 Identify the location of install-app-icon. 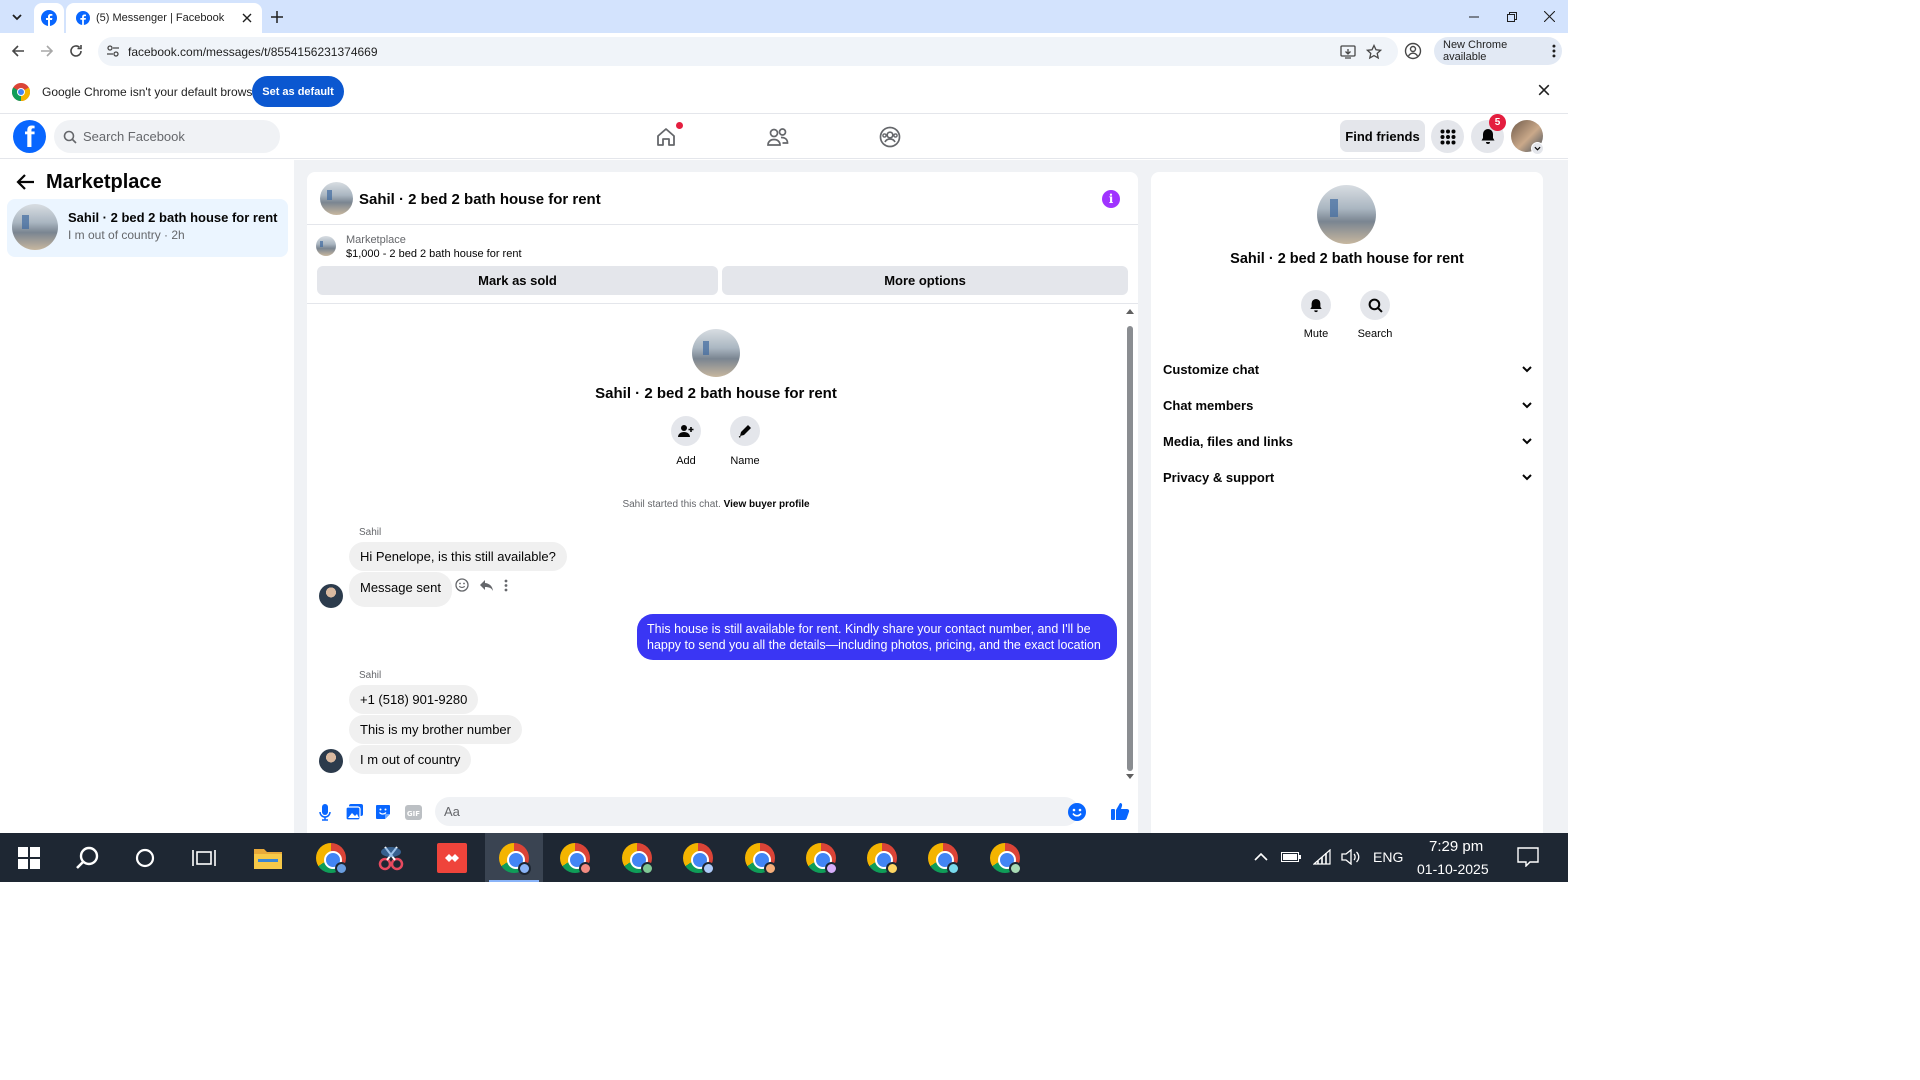
(1348, 52).